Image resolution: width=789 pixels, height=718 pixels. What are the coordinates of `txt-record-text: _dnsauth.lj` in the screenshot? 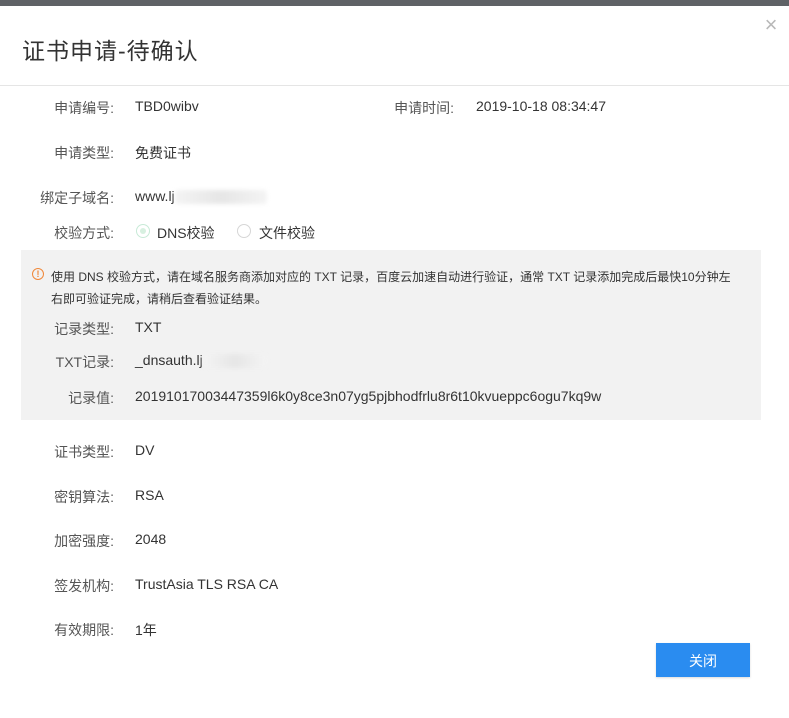 It's located at (169, 360).